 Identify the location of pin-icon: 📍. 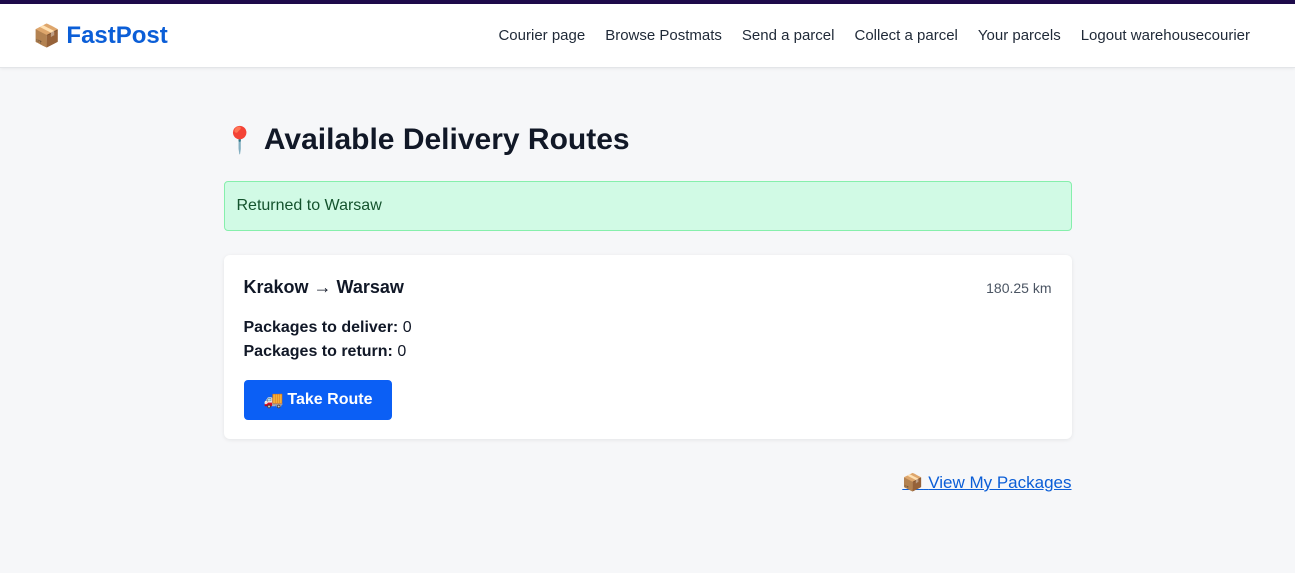
(239, 139).